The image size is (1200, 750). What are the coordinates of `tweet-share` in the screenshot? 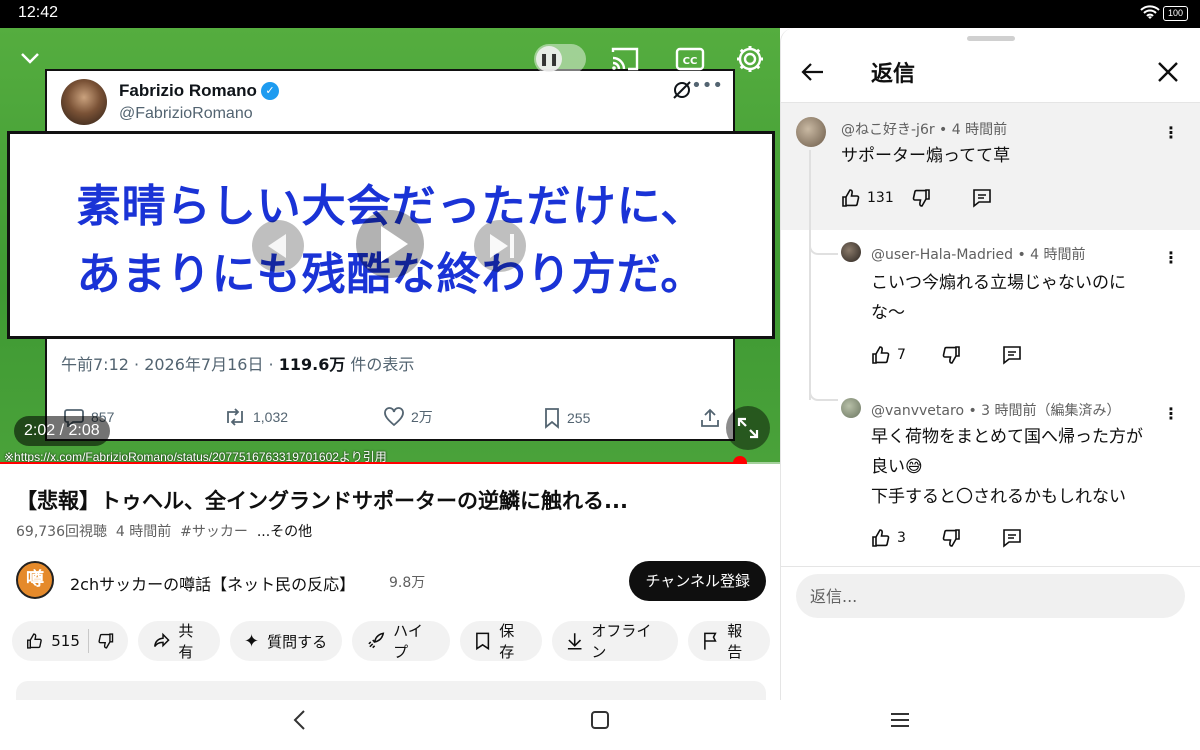 It's located at (710, 418).